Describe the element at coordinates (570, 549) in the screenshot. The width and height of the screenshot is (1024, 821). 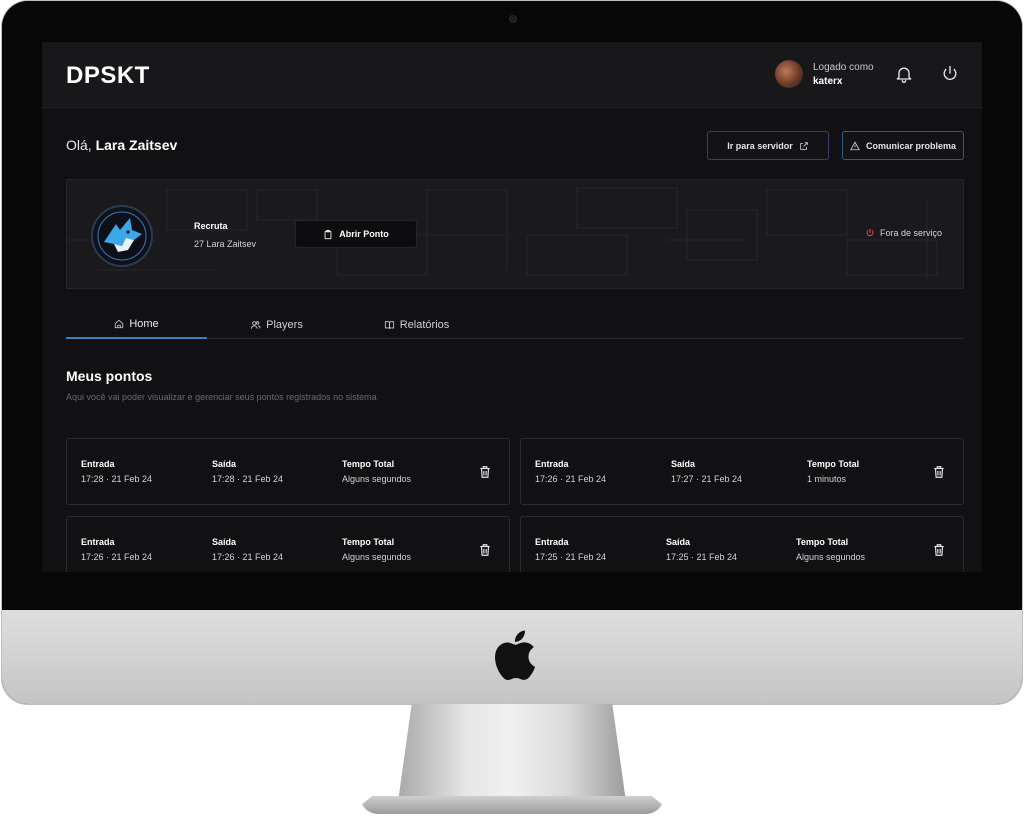
I see `entry-column: Entrada 17:25 · 21 Feb 24` at that location.